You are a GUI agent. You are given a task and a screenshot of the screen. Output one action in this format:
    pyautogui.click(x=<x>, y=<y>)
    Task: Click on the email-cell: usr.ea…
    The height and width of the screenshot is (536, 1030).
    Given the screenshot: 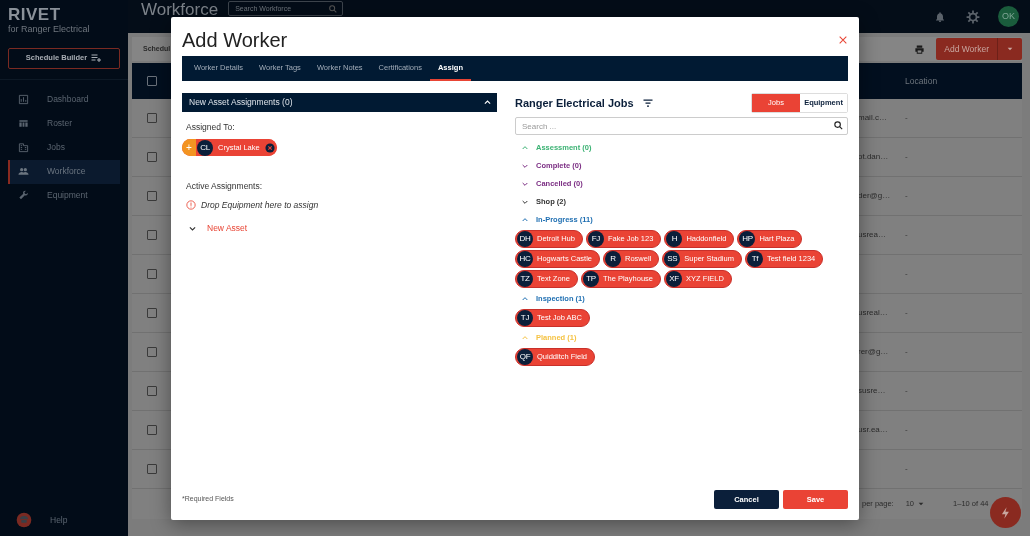 What is the action you would take?
    pyautogui.click(x=873, y=429)
    